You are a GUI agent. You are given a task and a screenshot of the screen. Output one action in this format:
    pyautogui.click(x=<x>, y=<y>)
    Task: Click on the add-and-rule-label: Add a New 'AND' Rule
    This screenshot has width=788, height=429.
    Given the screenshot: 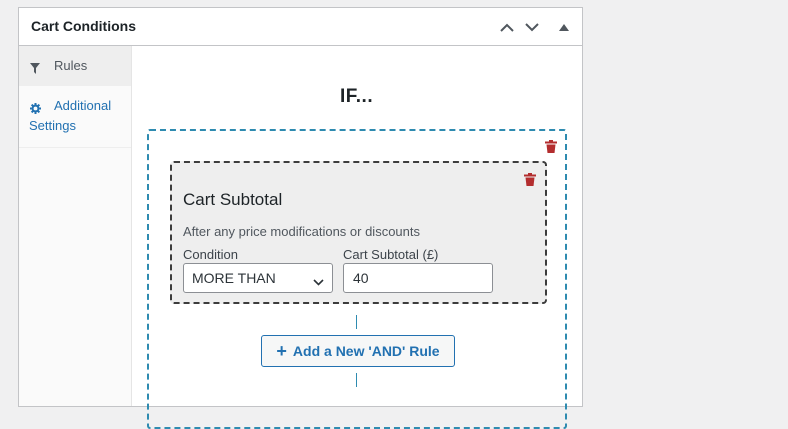 What is the action you would take?
    pyautogui.click(x=366, y=351)
    